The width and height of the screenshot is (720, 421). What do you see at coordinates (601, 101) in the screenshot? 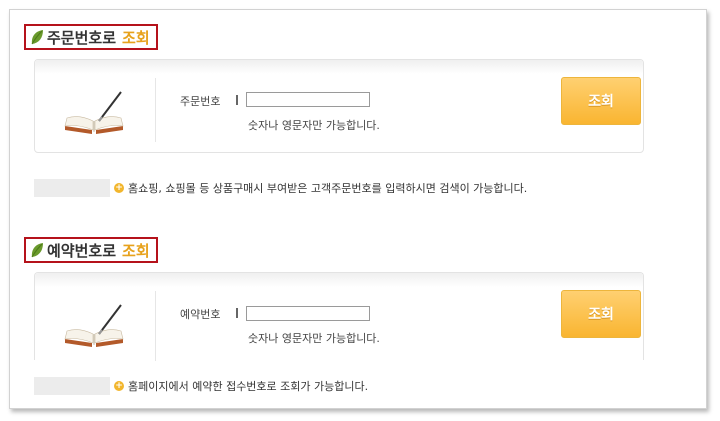
I see `order-lookup-button: 조회` at bounding box center [601, 101].